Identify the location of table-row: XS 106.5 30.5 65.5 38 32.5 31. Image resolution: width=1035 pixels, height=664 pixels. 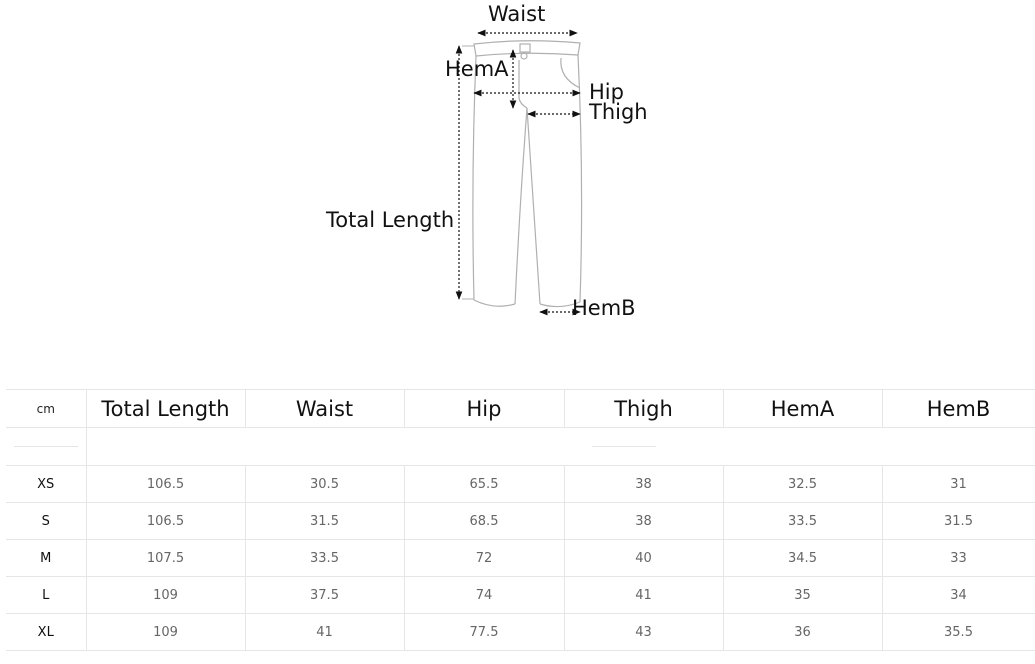
(520, 484).